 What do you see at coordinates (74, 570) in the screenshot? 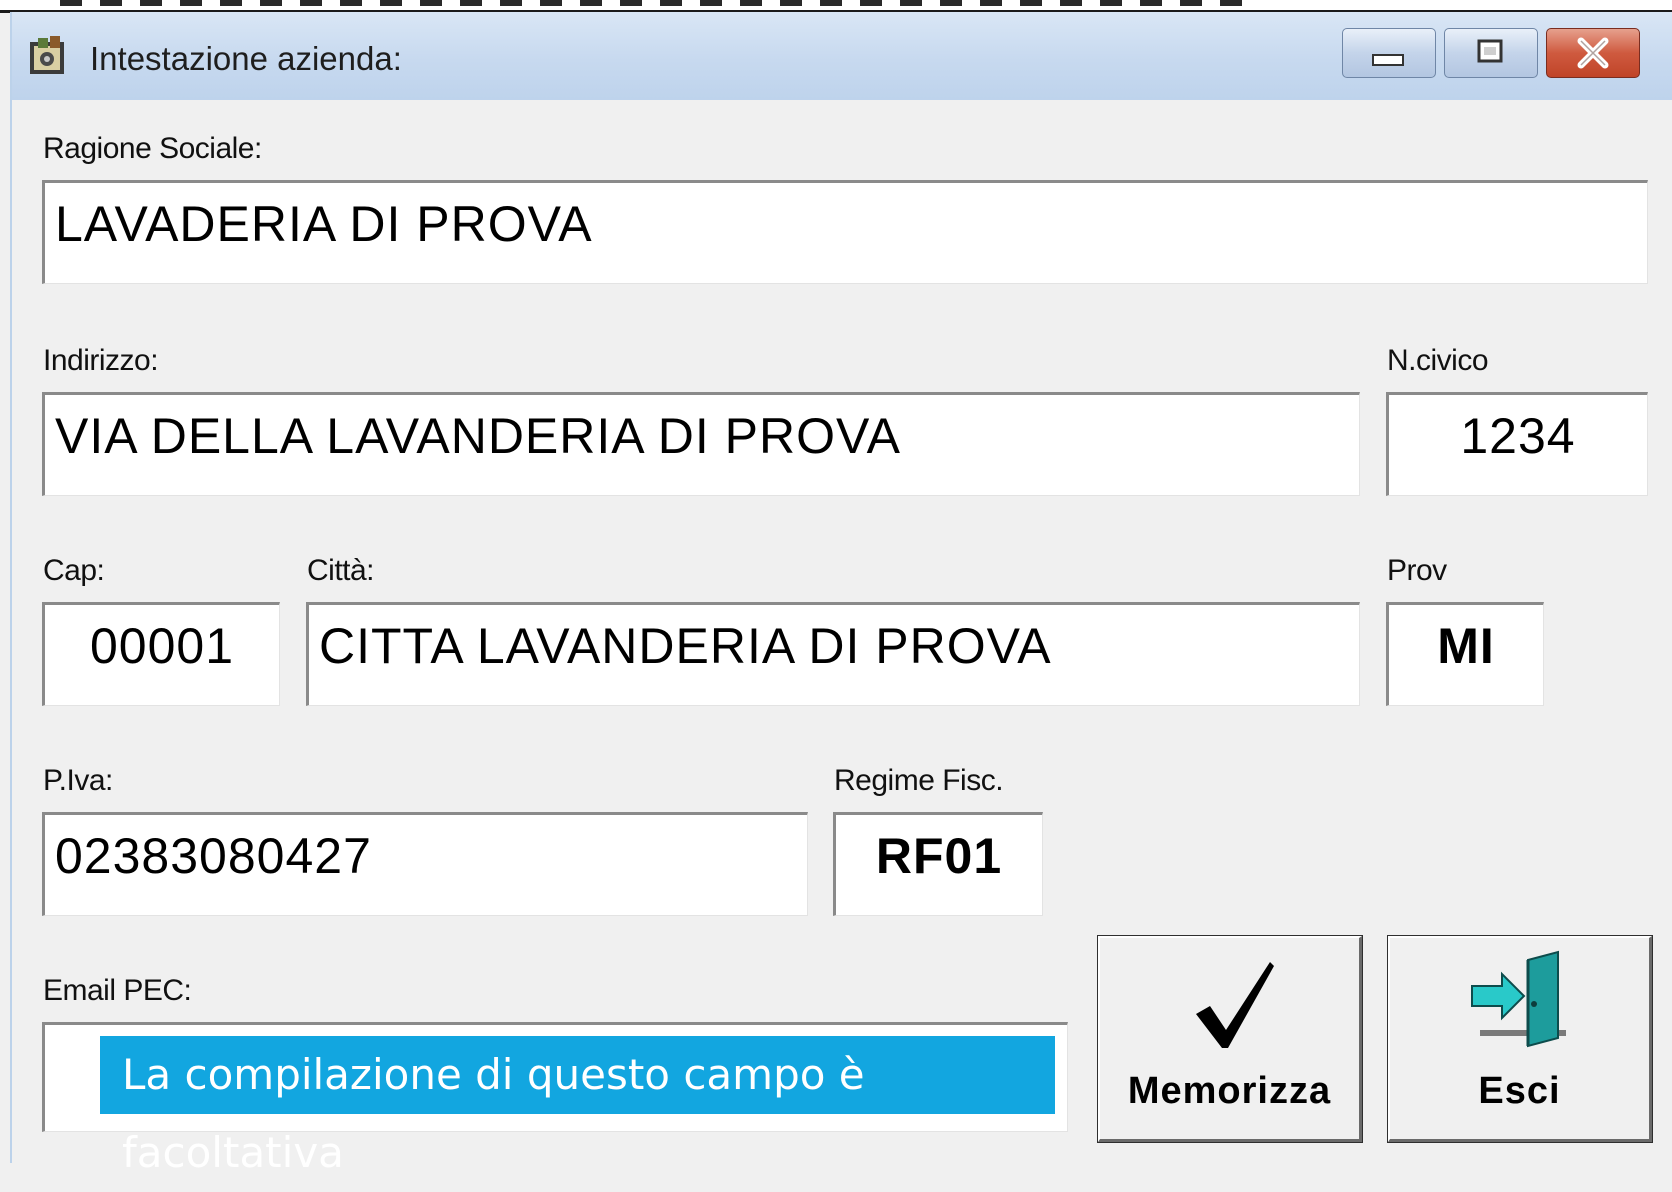
I see `cap-label: Cap:` at bounding box center [74, 570].